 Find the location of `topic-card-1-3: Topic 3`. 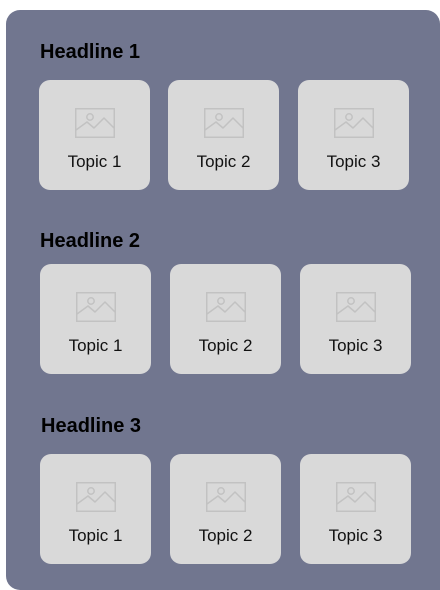

topic-card-1-3: Topic 3 is located at coordinates (353, 135).